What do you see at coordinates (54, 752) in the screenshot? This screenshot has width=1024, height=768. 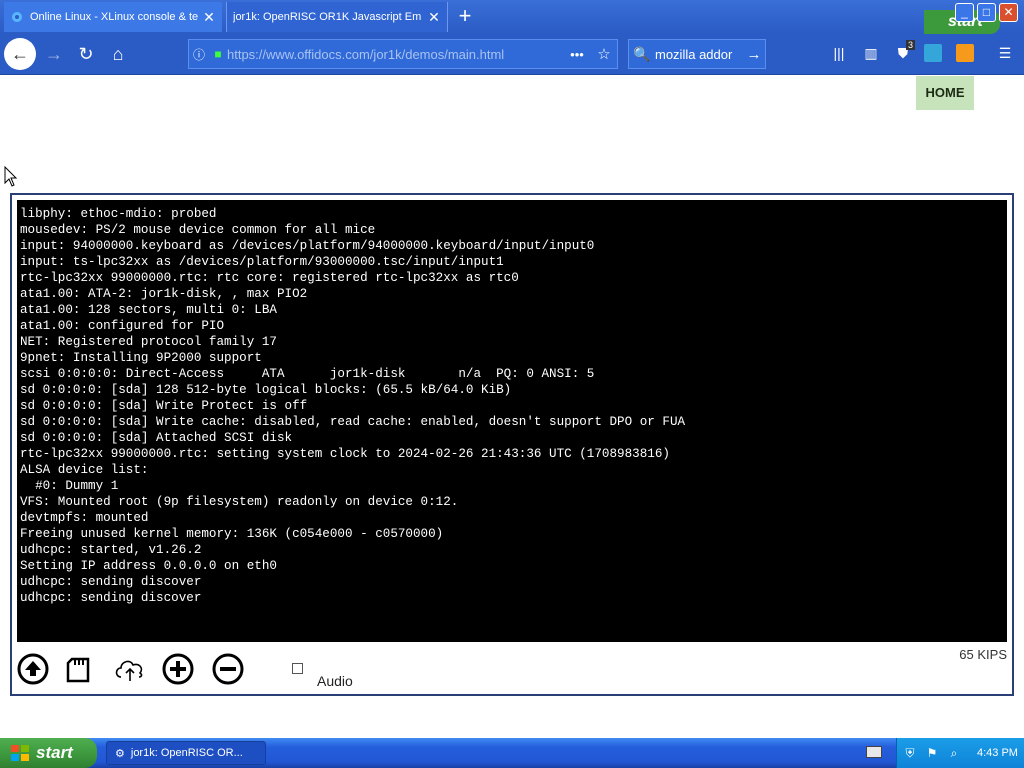 I see `start-label: start` at bounding box center [54, 752].